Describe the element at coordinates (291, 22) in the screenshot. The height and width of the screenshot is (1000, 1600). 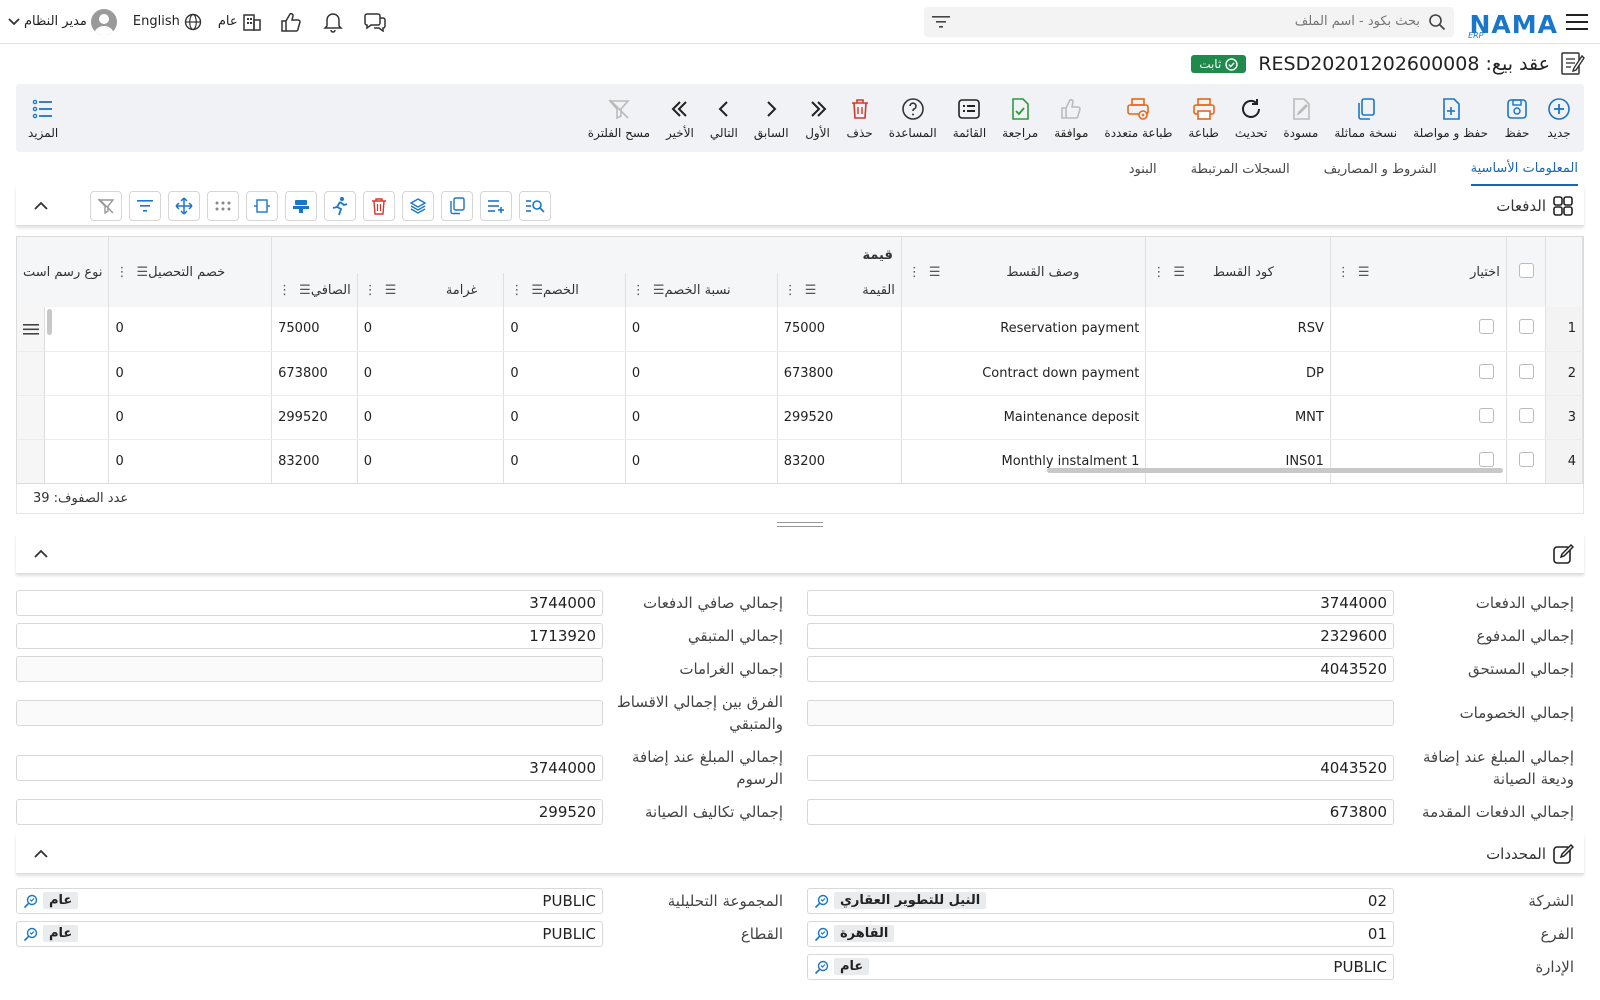
I see `thumbs-up-icon` at that location.